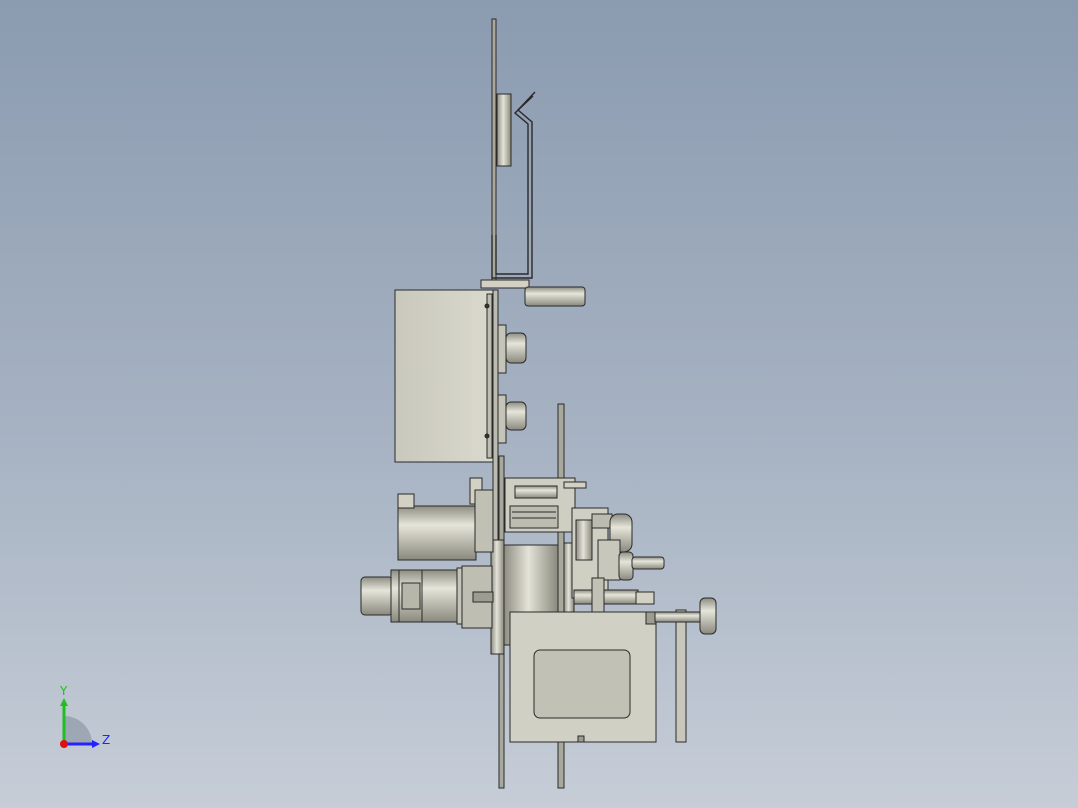 The image size is (1078, 808). What do you see at coordinates (555, 296) in the screenshot?
I see `upper-shaft` at bounding box center [555, 296].